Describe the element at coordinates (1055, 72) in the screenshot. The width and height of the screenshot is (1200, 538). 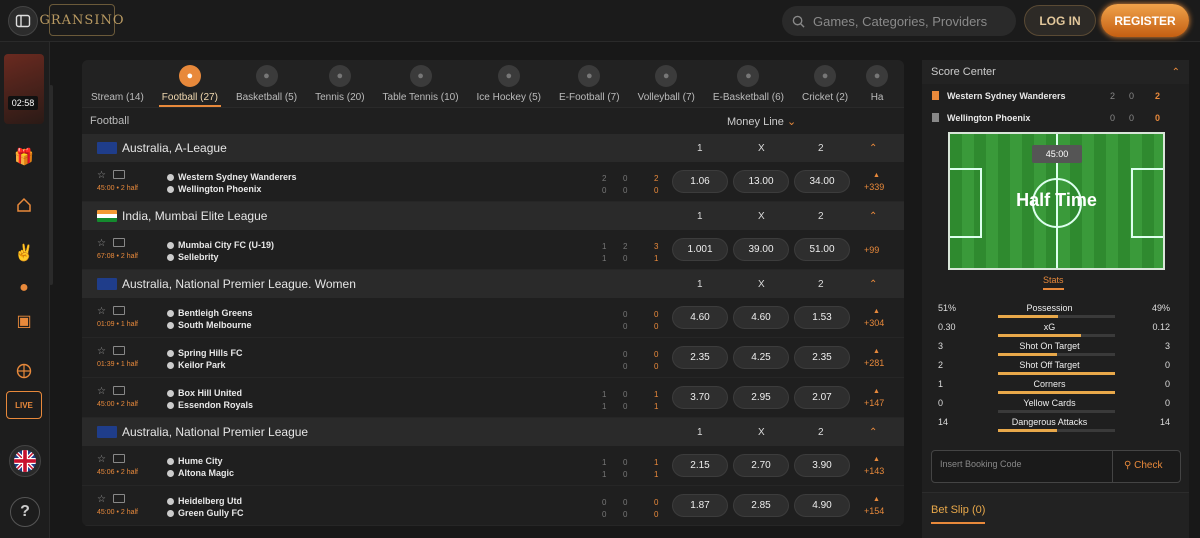
I see `score-center-header: Score Center ⌃` at that location.